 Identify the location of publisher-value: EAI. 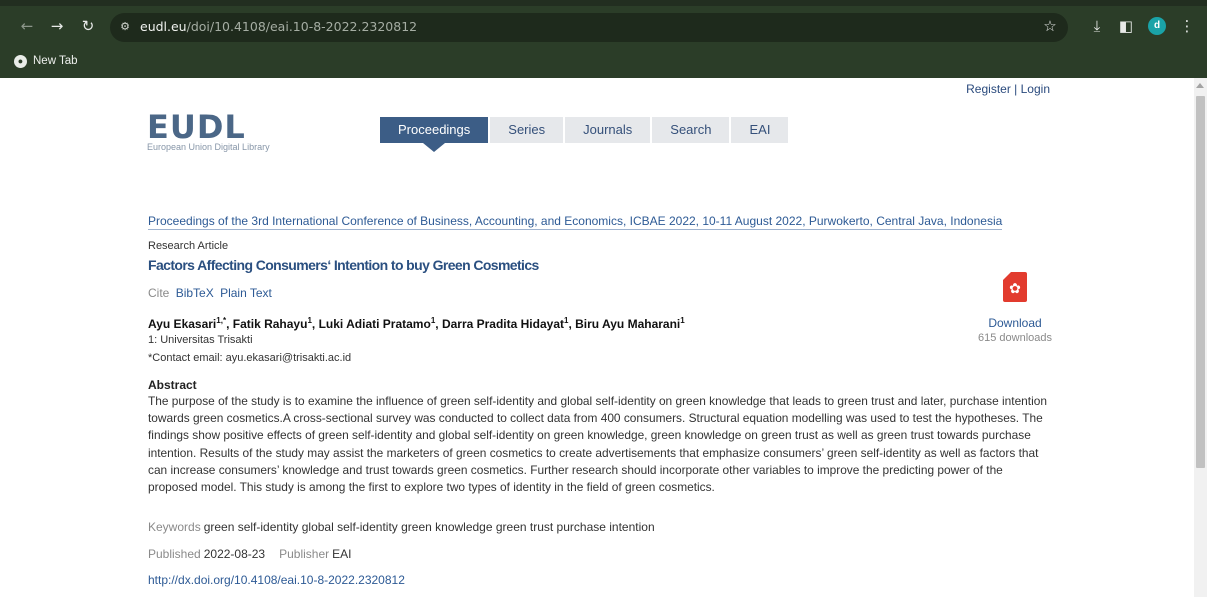
(342, 554).